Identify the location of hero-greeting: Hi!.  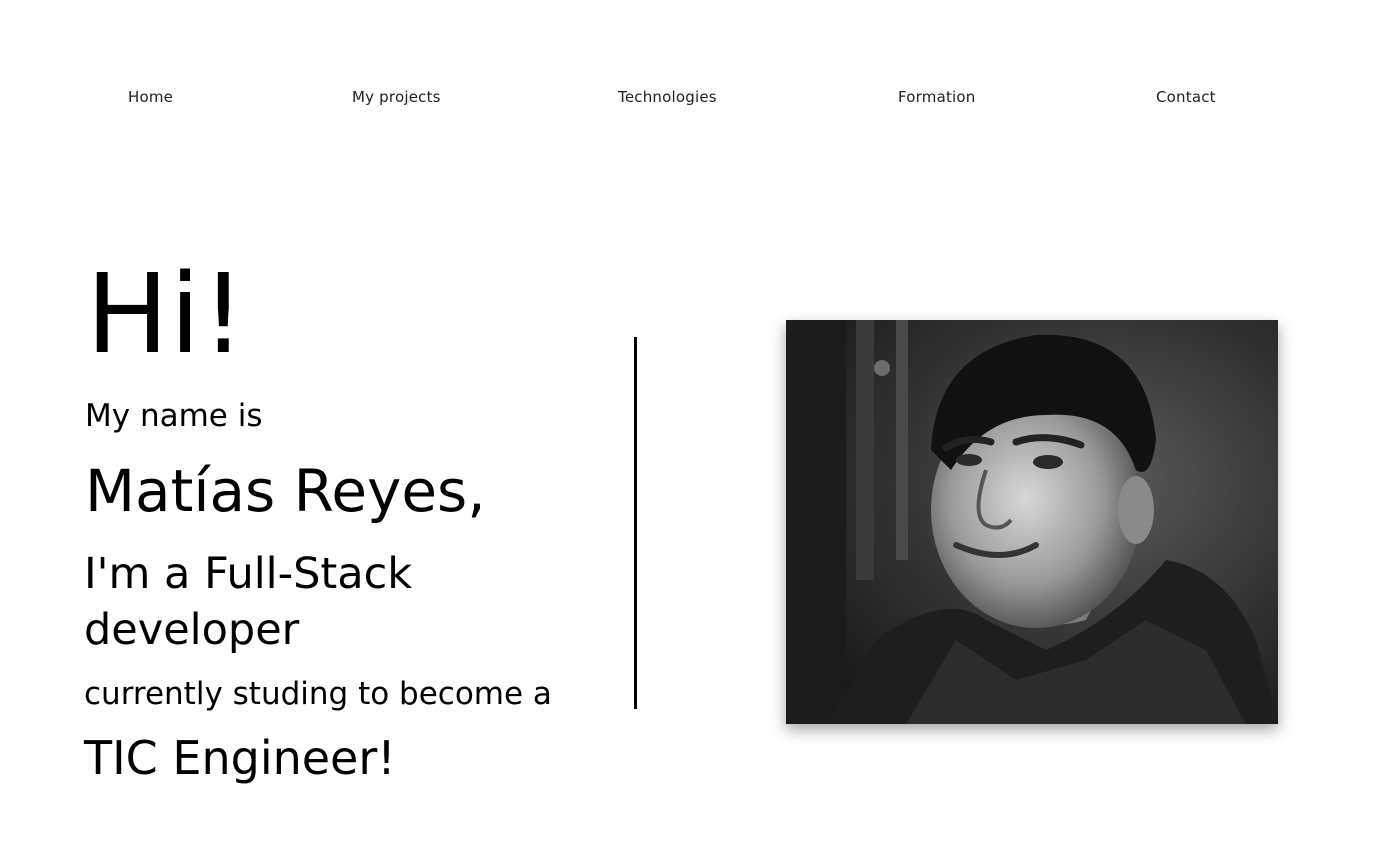
(166, 314).